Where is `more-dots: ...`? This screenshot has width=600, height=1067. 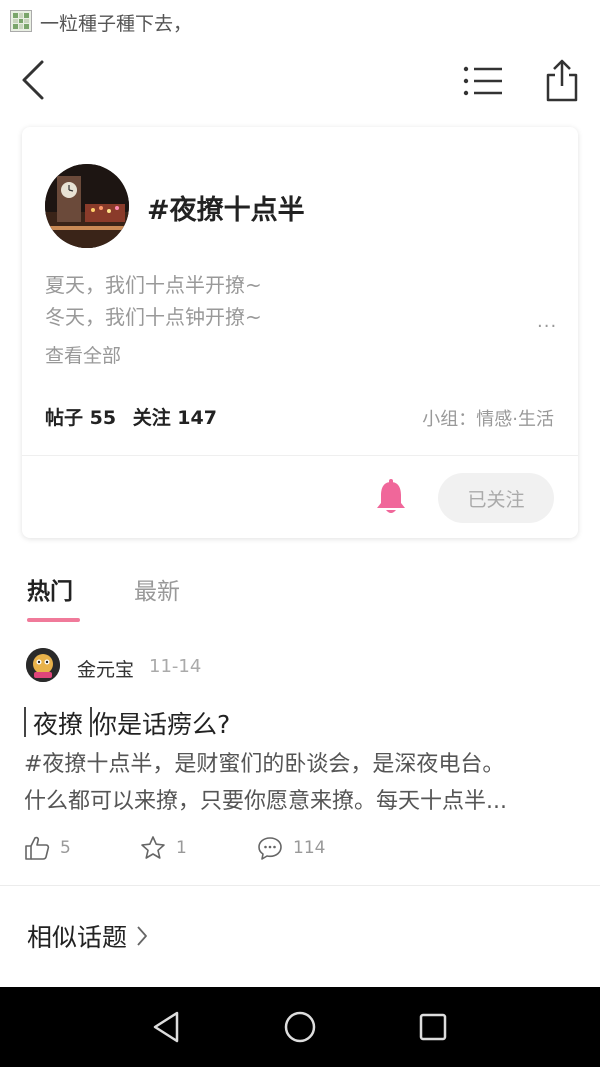 more-dots: ... is located at coordinates (547, 321).